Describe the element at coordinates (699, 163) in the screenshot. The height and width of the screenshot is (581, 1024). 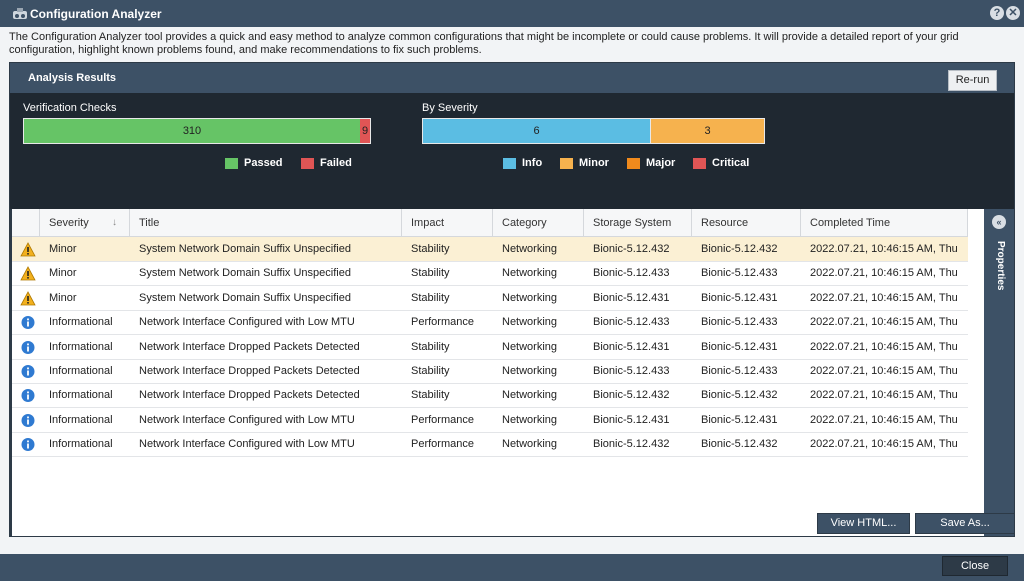
I see `critical-swatch` at that location.